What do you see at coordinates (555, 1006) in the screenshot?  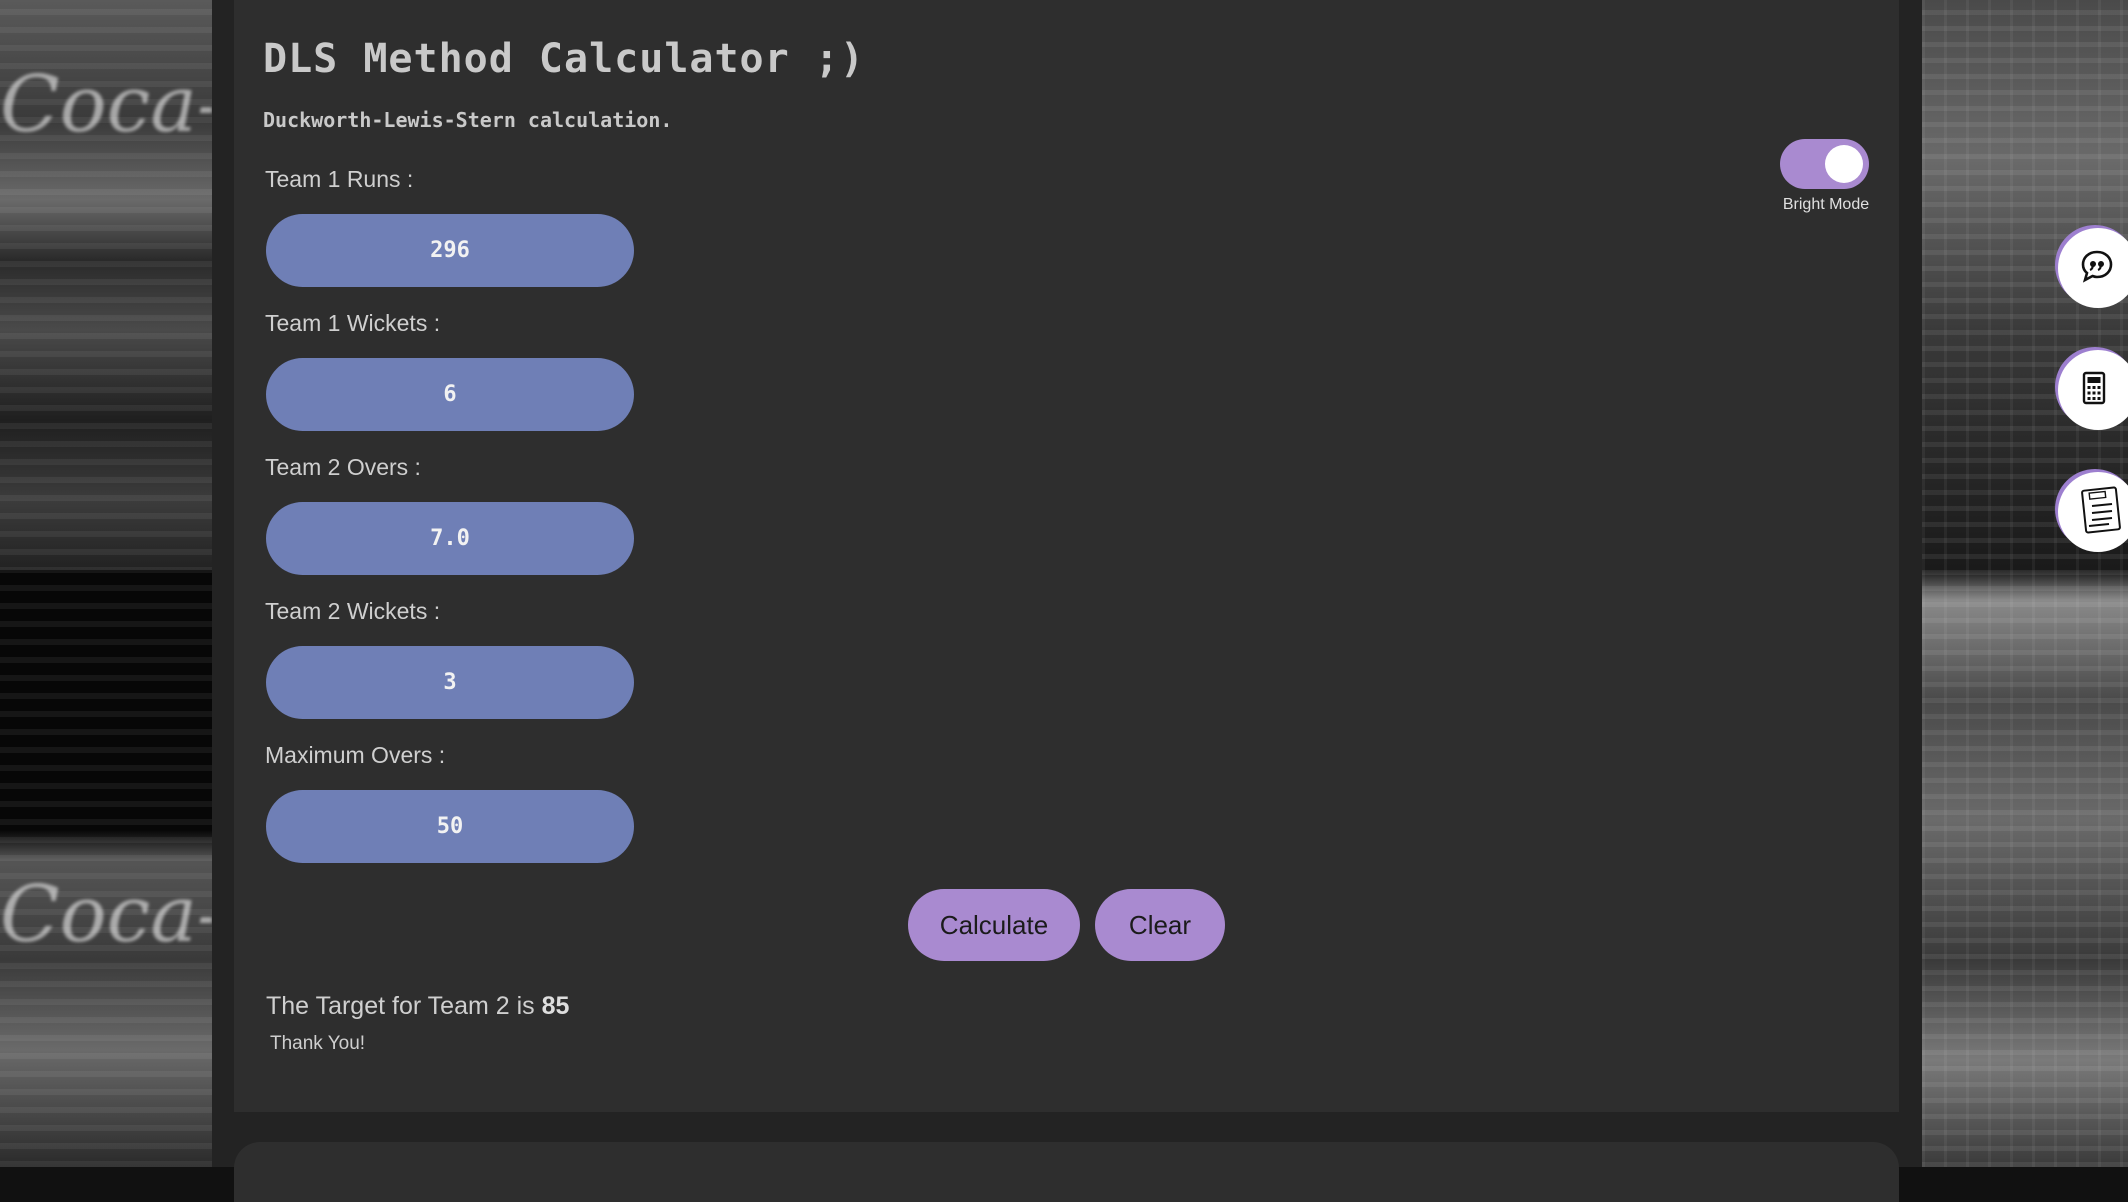 I see `target-value: 85` at bounding box center [555, 1006].